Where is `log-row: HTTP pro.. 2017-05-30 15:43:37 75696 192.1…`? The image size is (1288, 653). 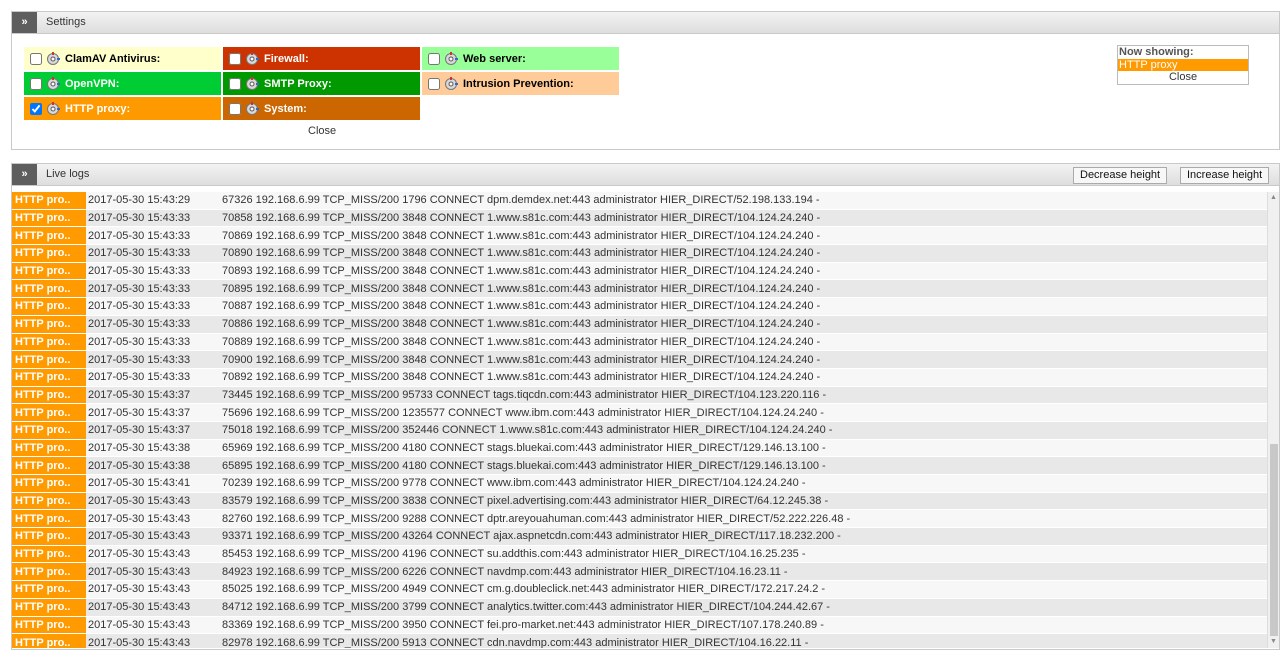
log-row: HTTP pro.. 2017-05-30 15:43:37 75696 192.1… is located at coordinates (639, 413).